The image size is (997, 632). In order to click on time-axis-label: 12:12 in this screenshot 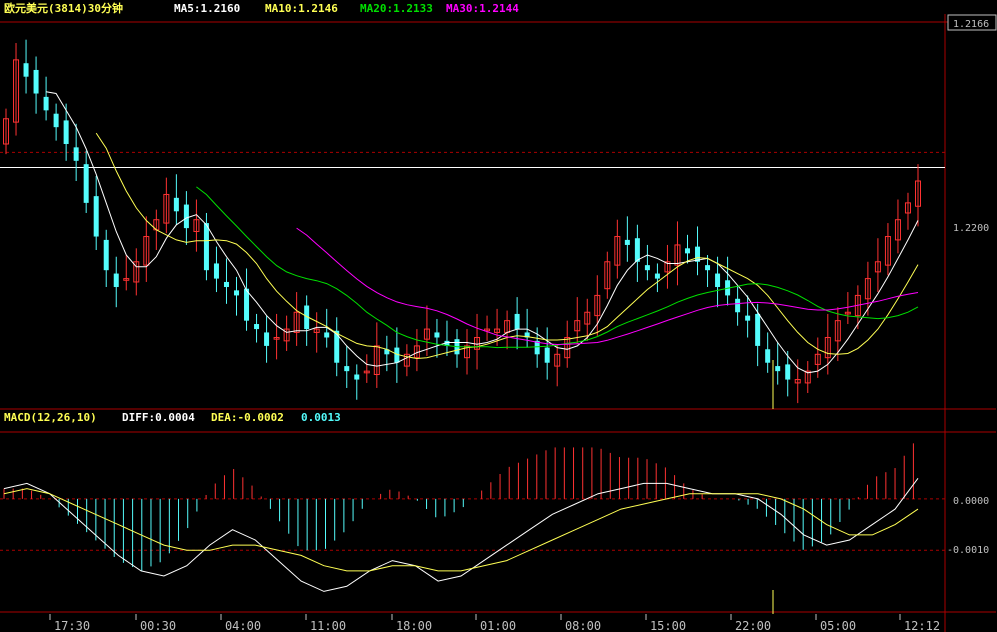, I will do `click(922, 625)`.